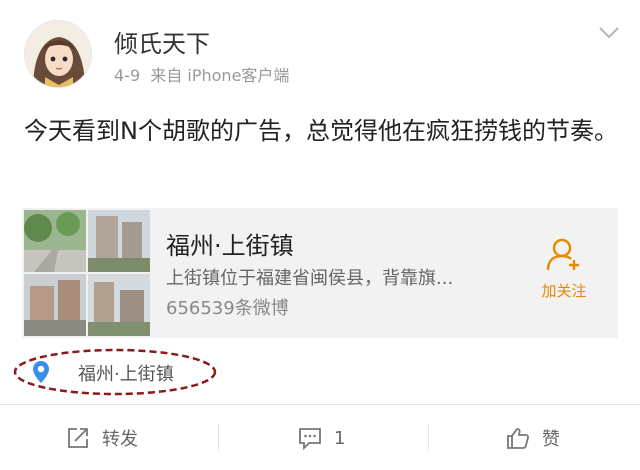  What do you see at coordinates (220, 75) in the screenshot?
I see `post-source: 来自 iPhone客户端` at bounding box center [220, 75].